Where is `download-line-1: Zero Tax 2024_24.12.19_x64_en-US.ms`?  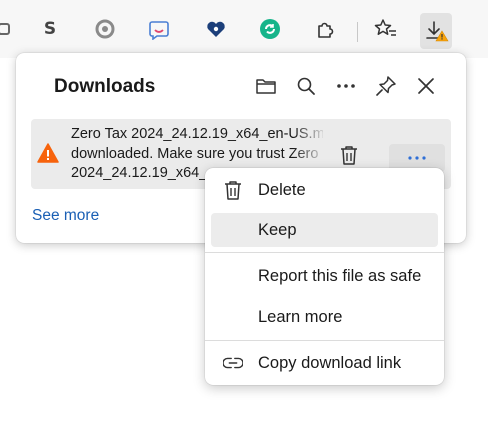
download-line-1: Zero Tax 2024_24.12.19_x64_en-US.ms is located at coordinates (197, 134).